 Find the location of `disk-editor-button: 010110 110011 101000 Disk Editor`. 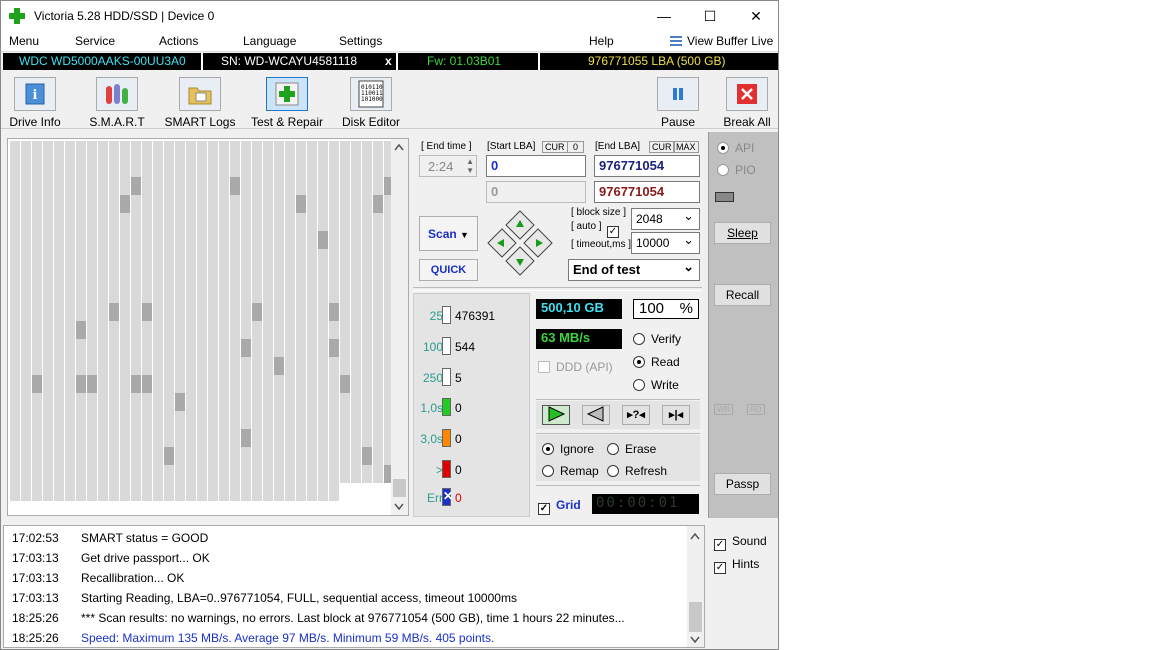

disk-editor-button: 010110 110011 101000 Disk Editor is located at coordinates (371, 103).